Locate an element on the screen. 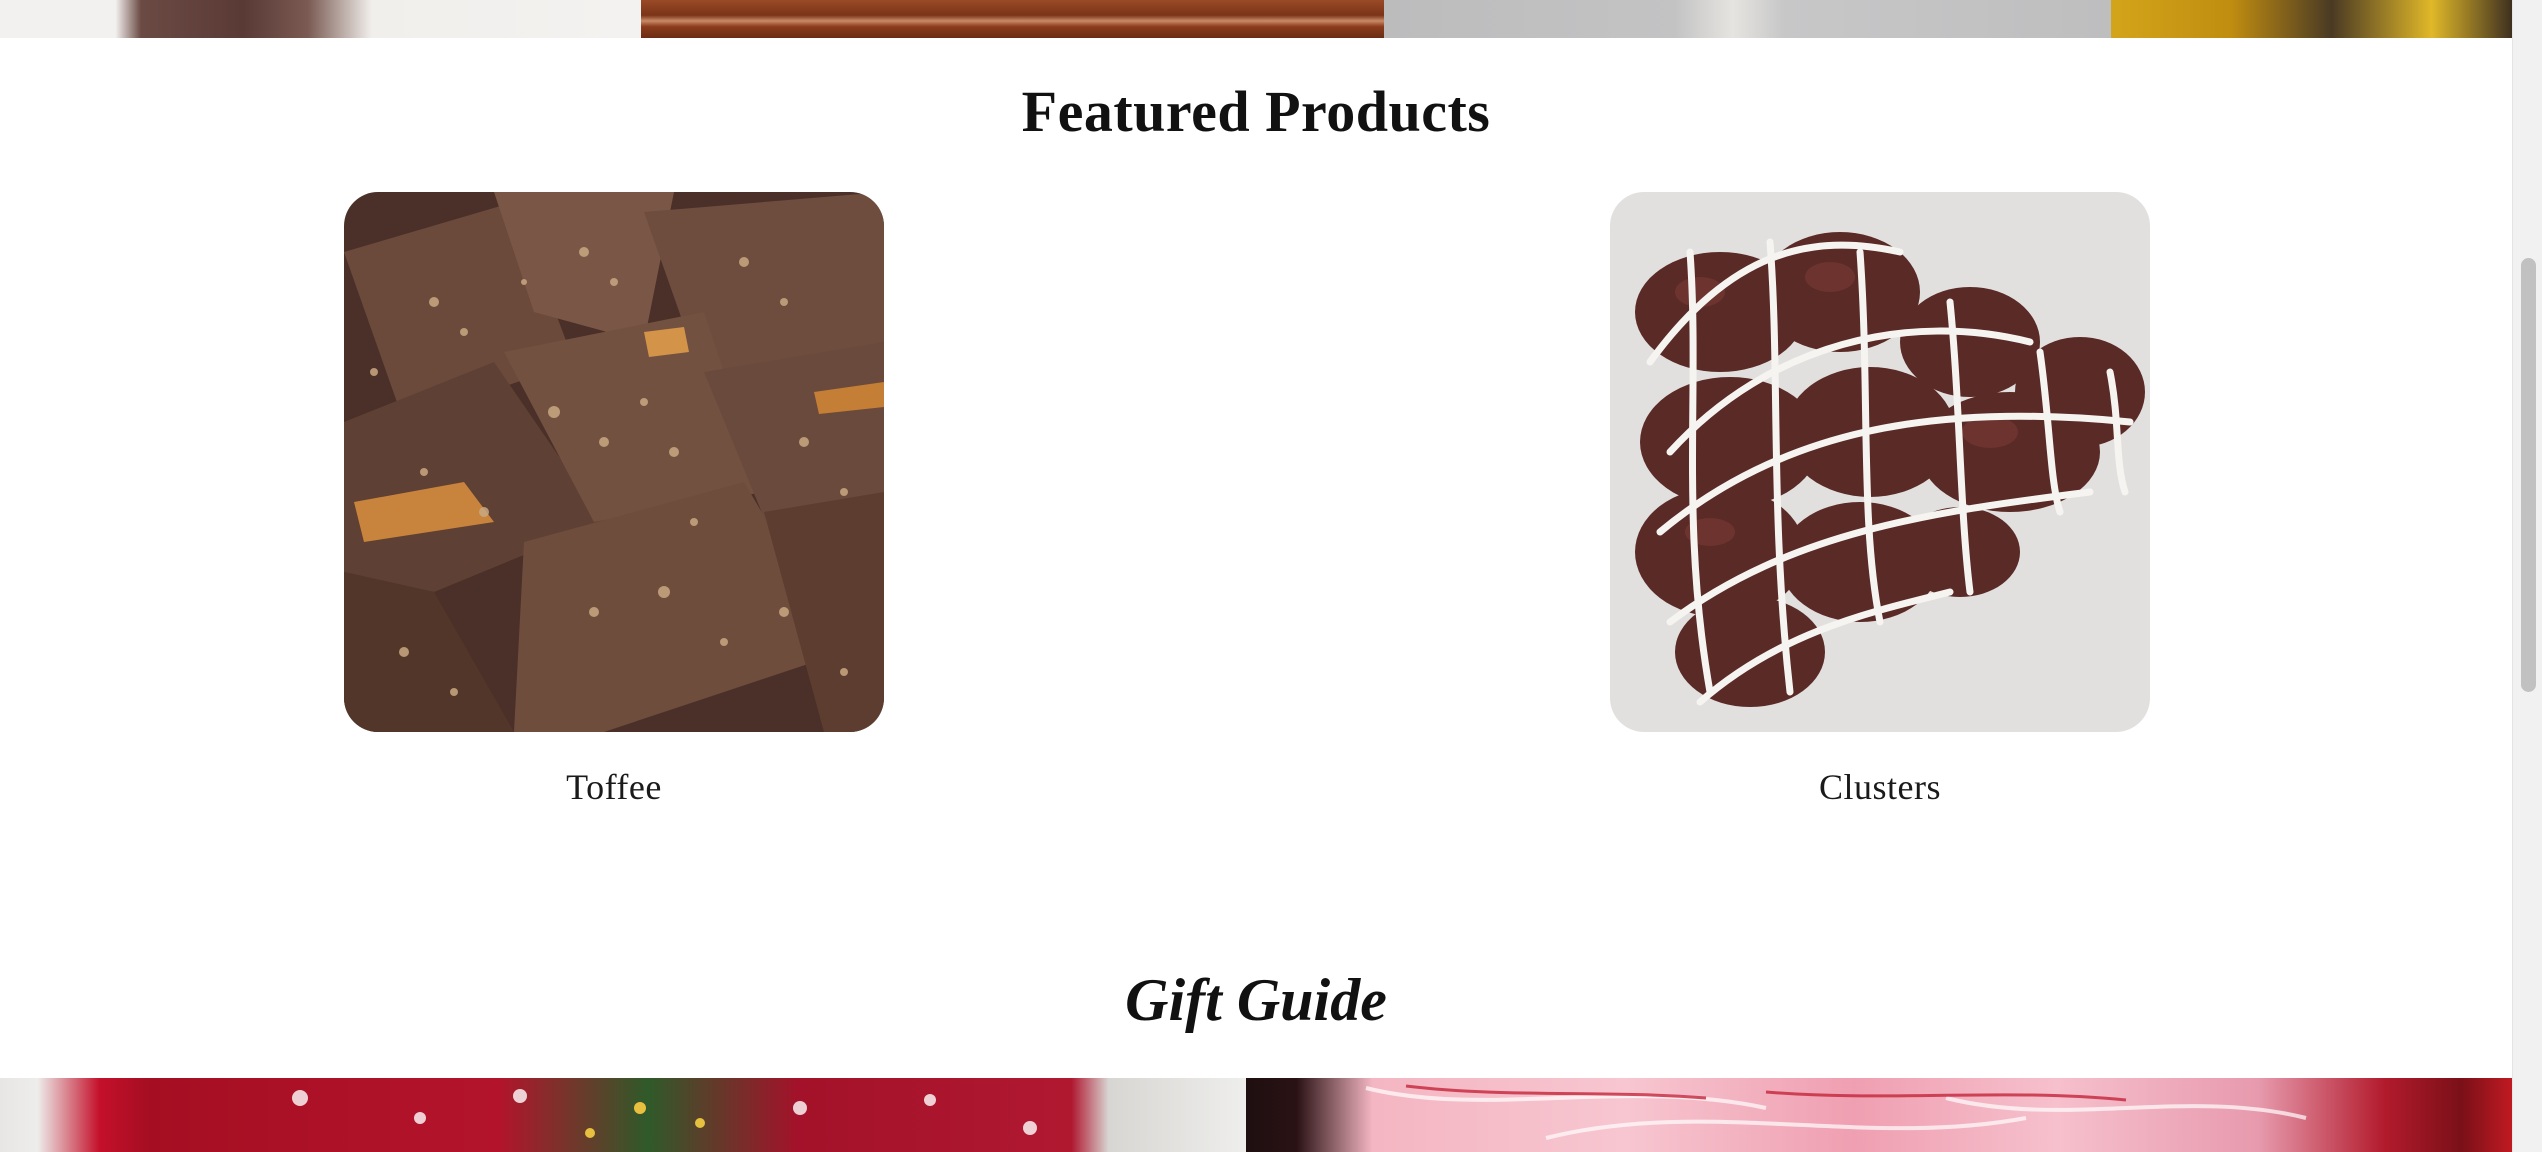 The width and height of the screenshot is (2542, 1152). toffee-label: Toffee is located at coordinates (614, 787).